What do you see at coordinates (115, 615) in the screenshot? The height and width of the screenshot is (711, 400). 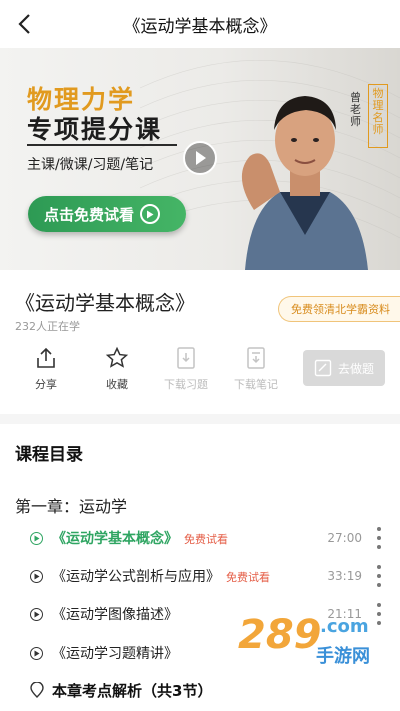 I see `lesson-name: 《运动学图像描述》` at bounding box center [115, 615].